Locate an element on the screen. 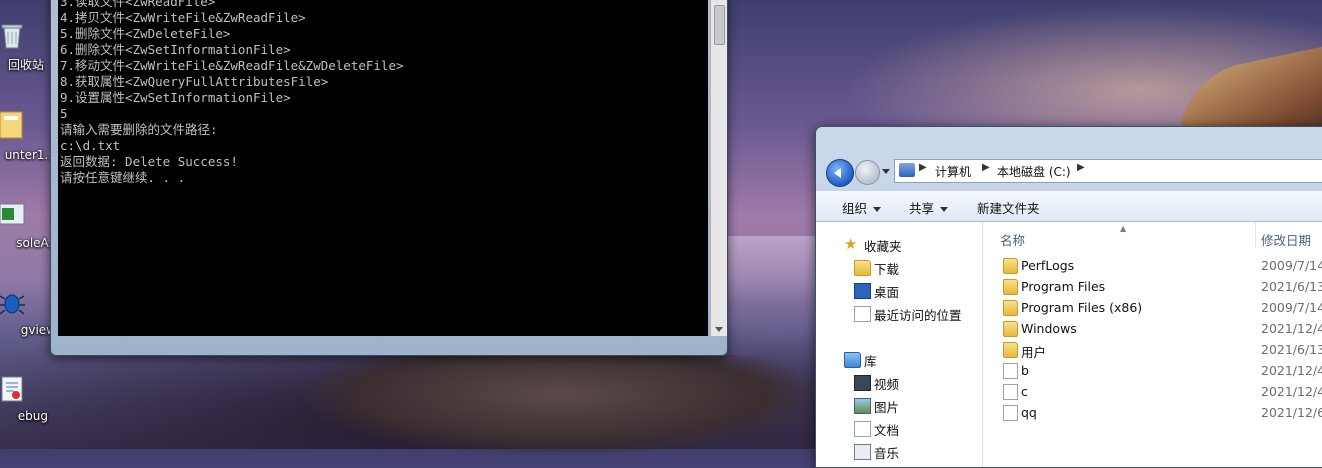  back-button is located at coordinates (840, 173).